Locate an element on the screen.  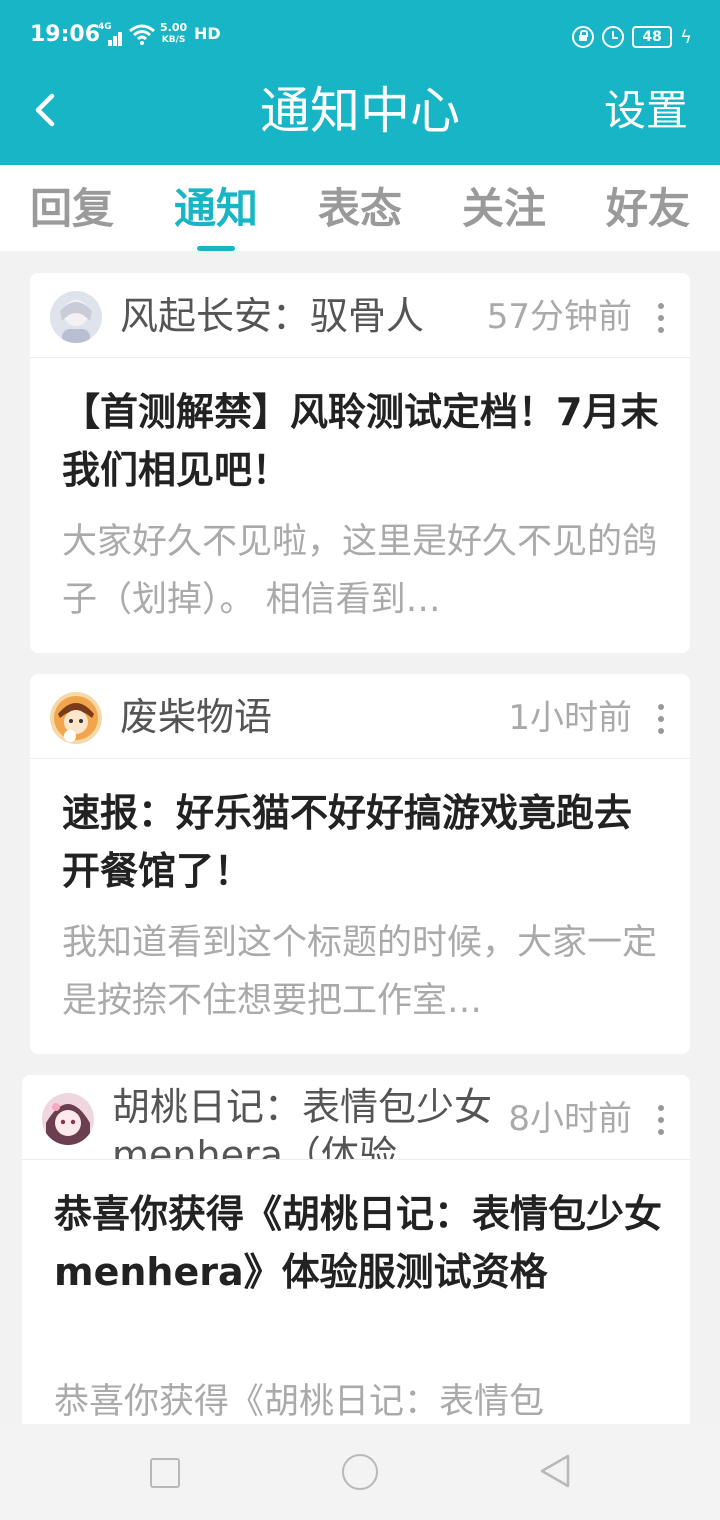
tab-follows: 关注 is located at coordinates (504, 209).